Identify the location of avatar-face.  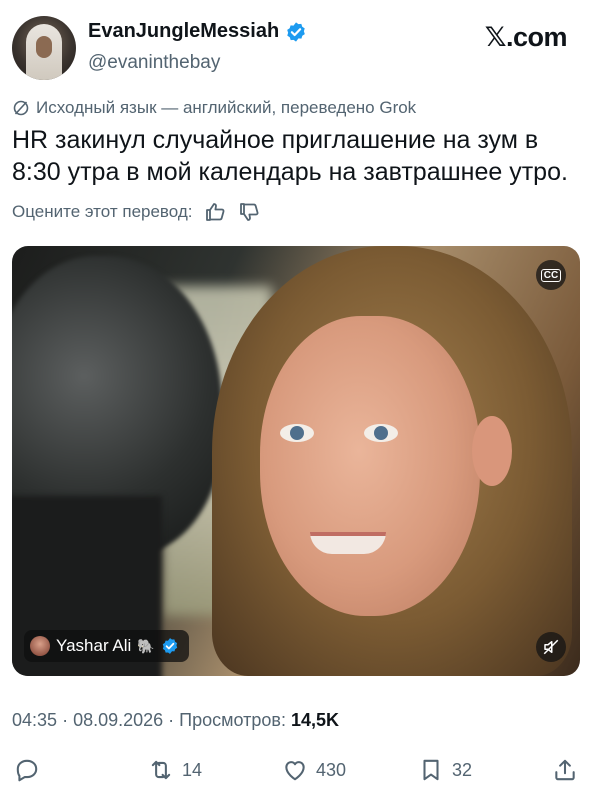
(44, 47).